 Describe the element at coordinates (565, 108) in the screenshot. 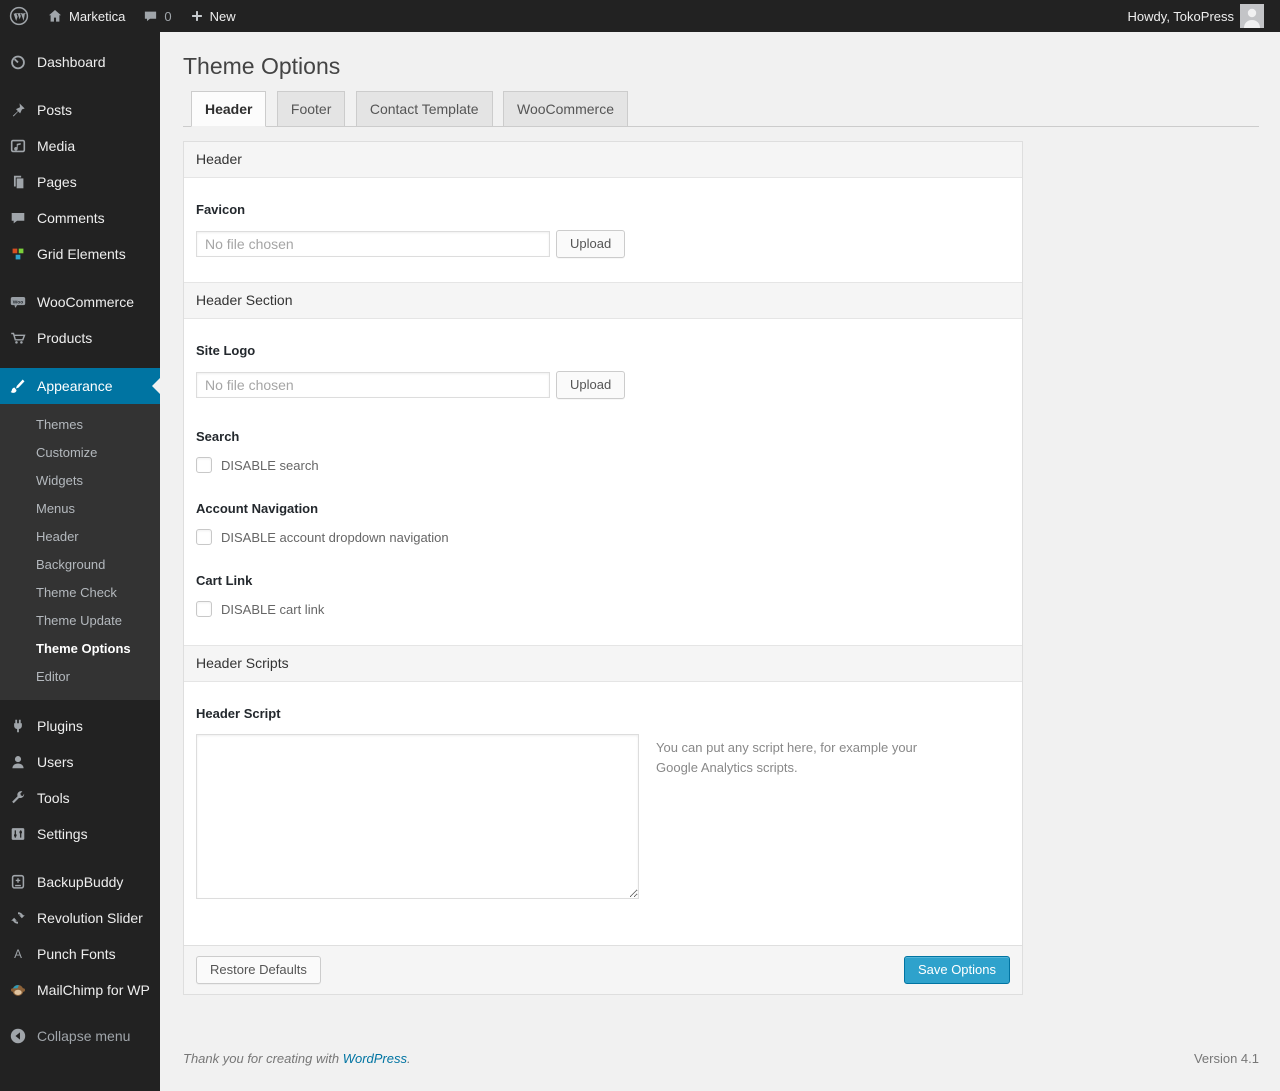

I see `tab-woocommerce: WooCommerce` at that location.